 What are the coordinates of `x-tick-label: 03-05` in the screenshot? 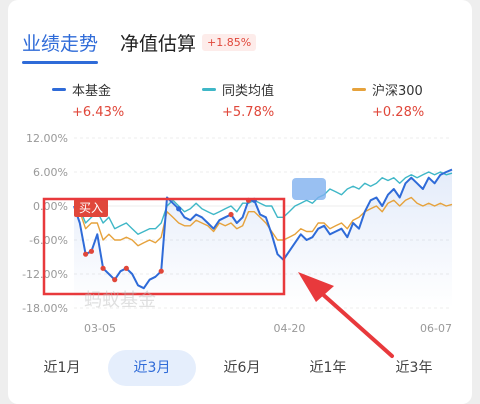 It's located at (100, 328).